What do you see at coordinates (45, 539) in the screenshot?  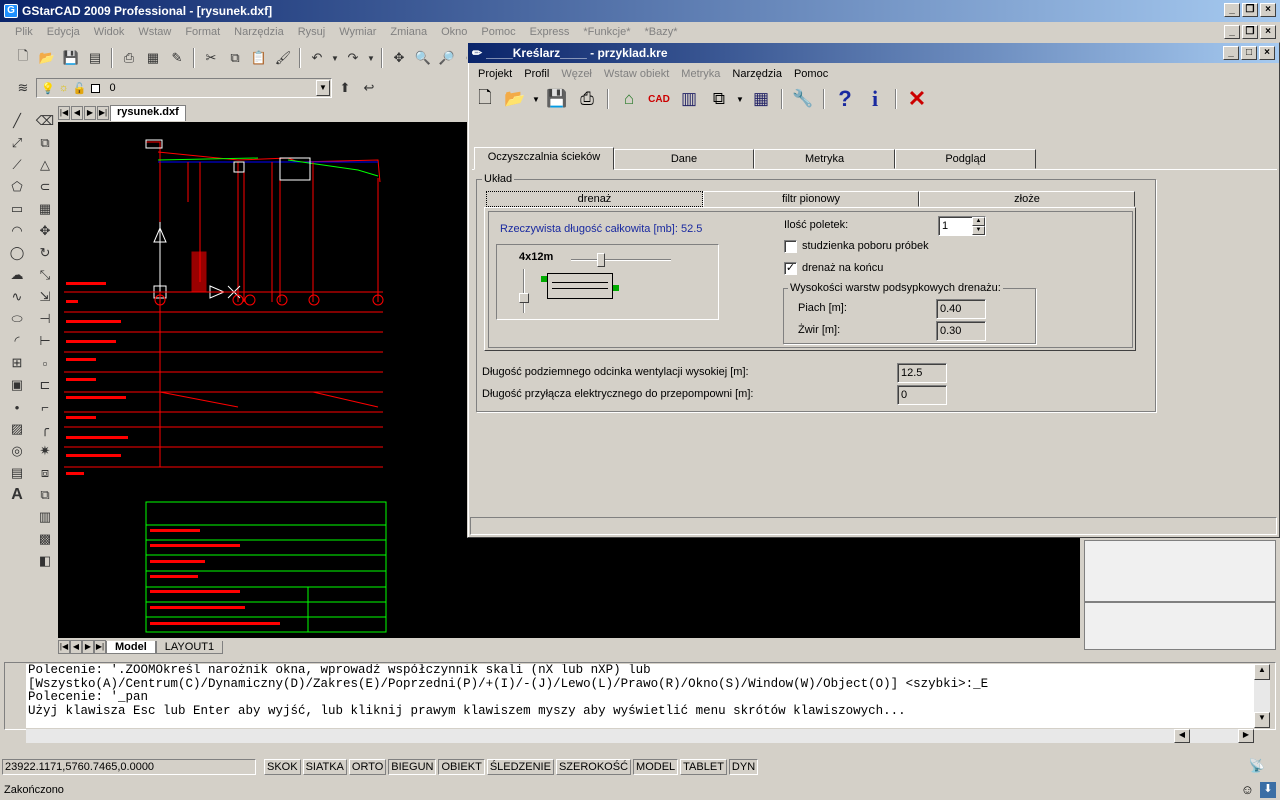 I see `ungroup-icon: ▩` at bounding box center [45, 539].